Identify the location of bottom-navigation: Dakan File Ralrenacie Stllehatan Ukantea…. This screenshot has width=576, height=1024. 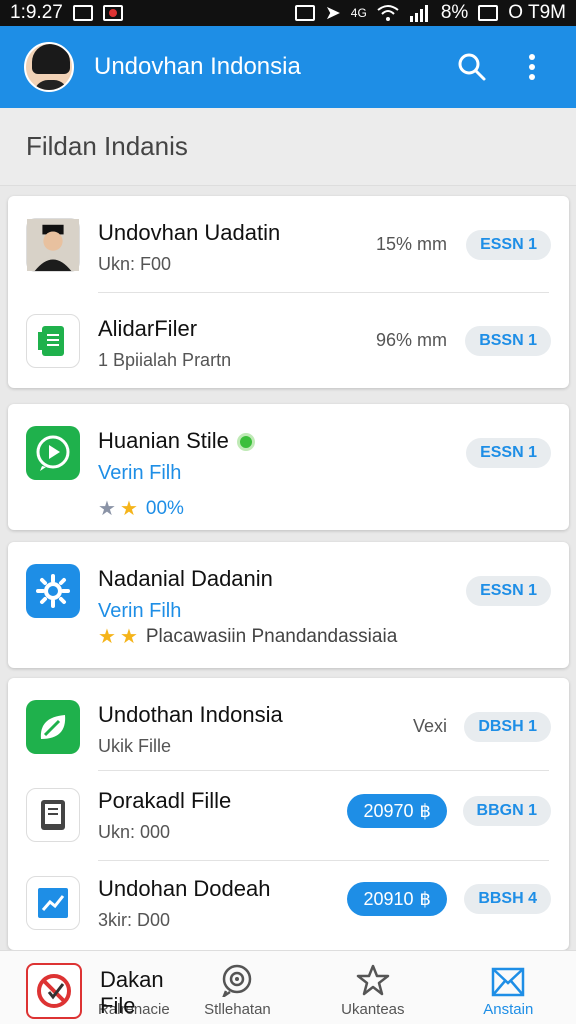
(288, 987).